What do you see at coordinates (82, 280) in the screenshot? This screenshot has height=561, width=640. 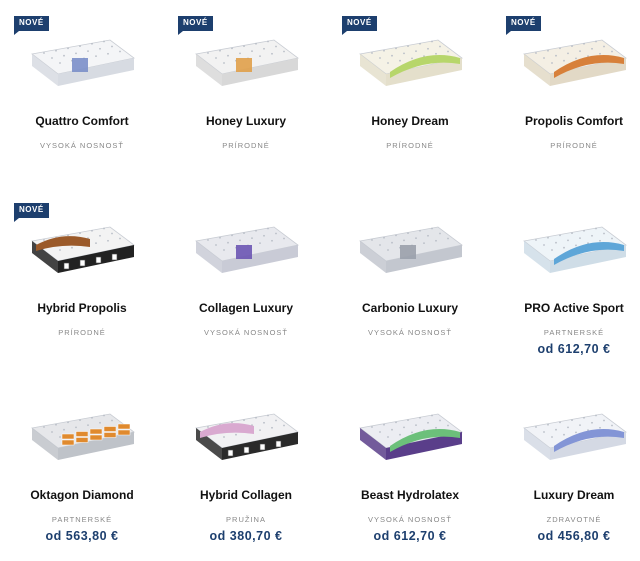 I see `product-card: NOVÉ Hybrid Propolis PRÍRODNÉ` at bounding box center [82, 280].